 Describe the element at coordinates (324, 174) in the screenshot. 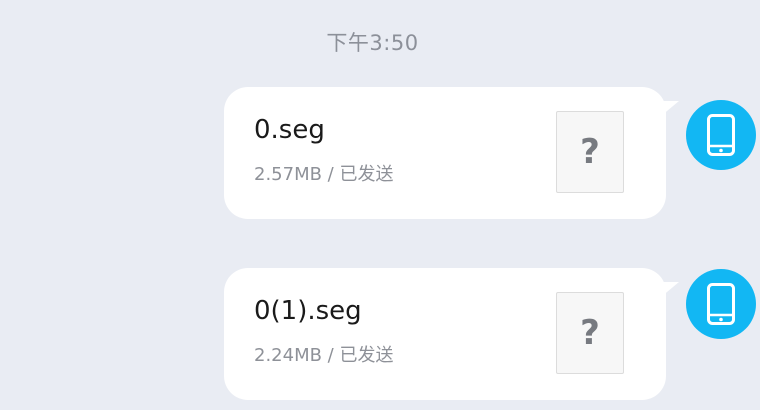

I see `file-meta: 2.57MB / 已发送` at that location.